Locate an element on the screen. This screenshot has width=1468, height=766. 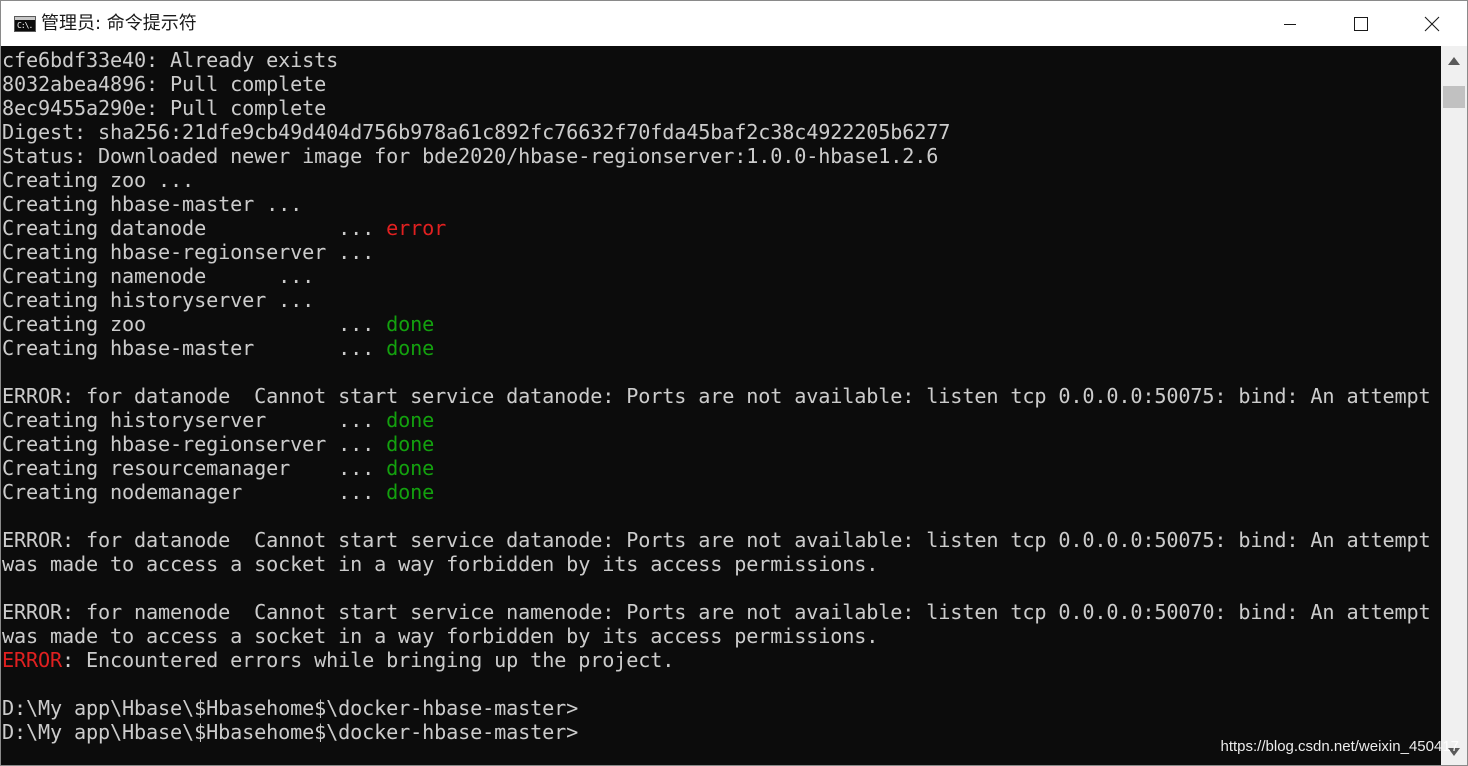
watermark: https://blog.csdn.net/weixin_450417 is located at coordinates (1340, 746).